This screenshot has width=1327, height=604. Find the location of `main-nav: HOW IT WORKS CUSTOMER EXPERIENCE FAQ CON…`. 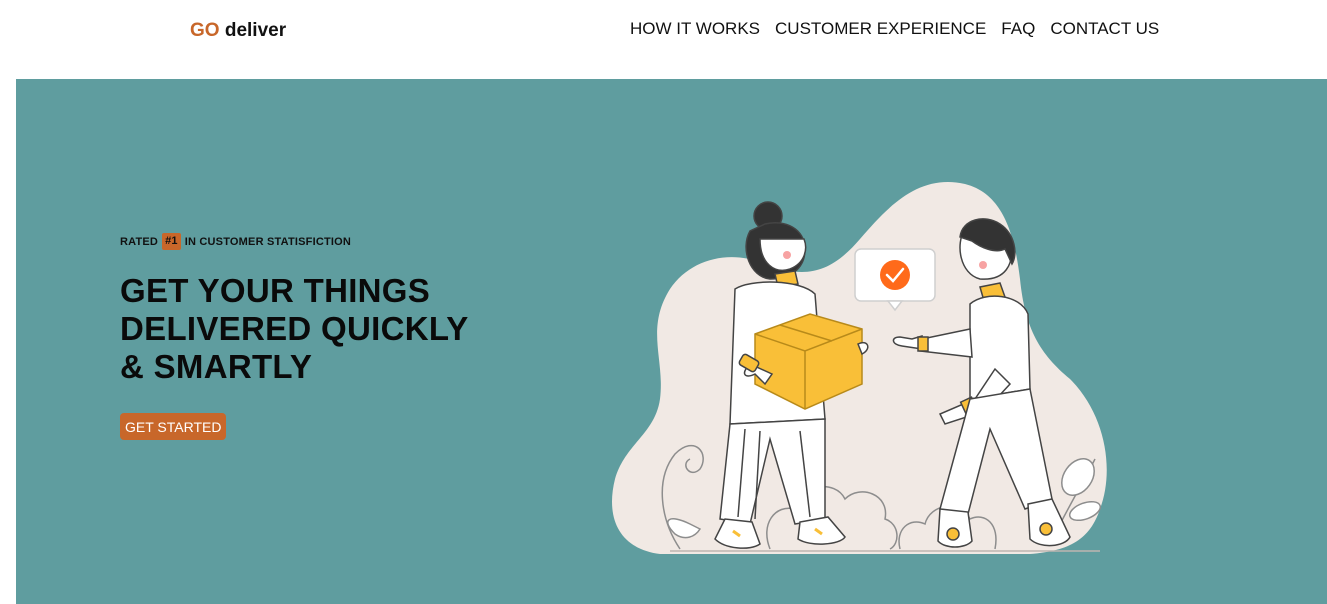

main-nav: HOW IT WORKS CUSTOMER EXPERIENCE FAQ CON… is located at coordinates (902, 29).